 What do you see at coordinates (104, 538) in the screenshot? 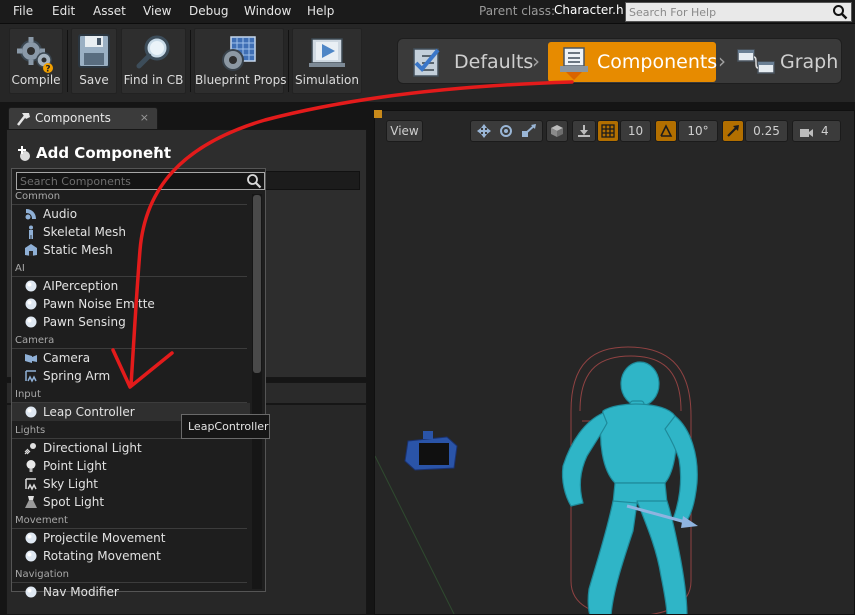
I see `component-label: Projectile Movement` at bounding box center [104, 538].